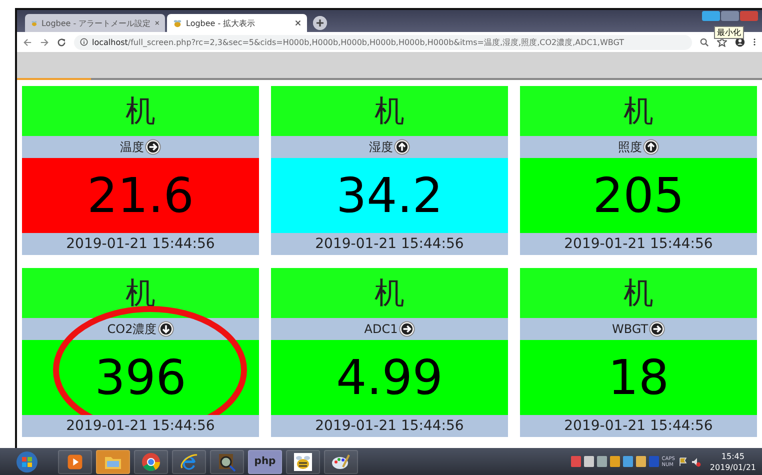 Image resolution: width=762 pixels, height=475 pixels. Describe the element at coordinates (638, 195) in the screenshot. I see `sensor-value: 205` at that location.